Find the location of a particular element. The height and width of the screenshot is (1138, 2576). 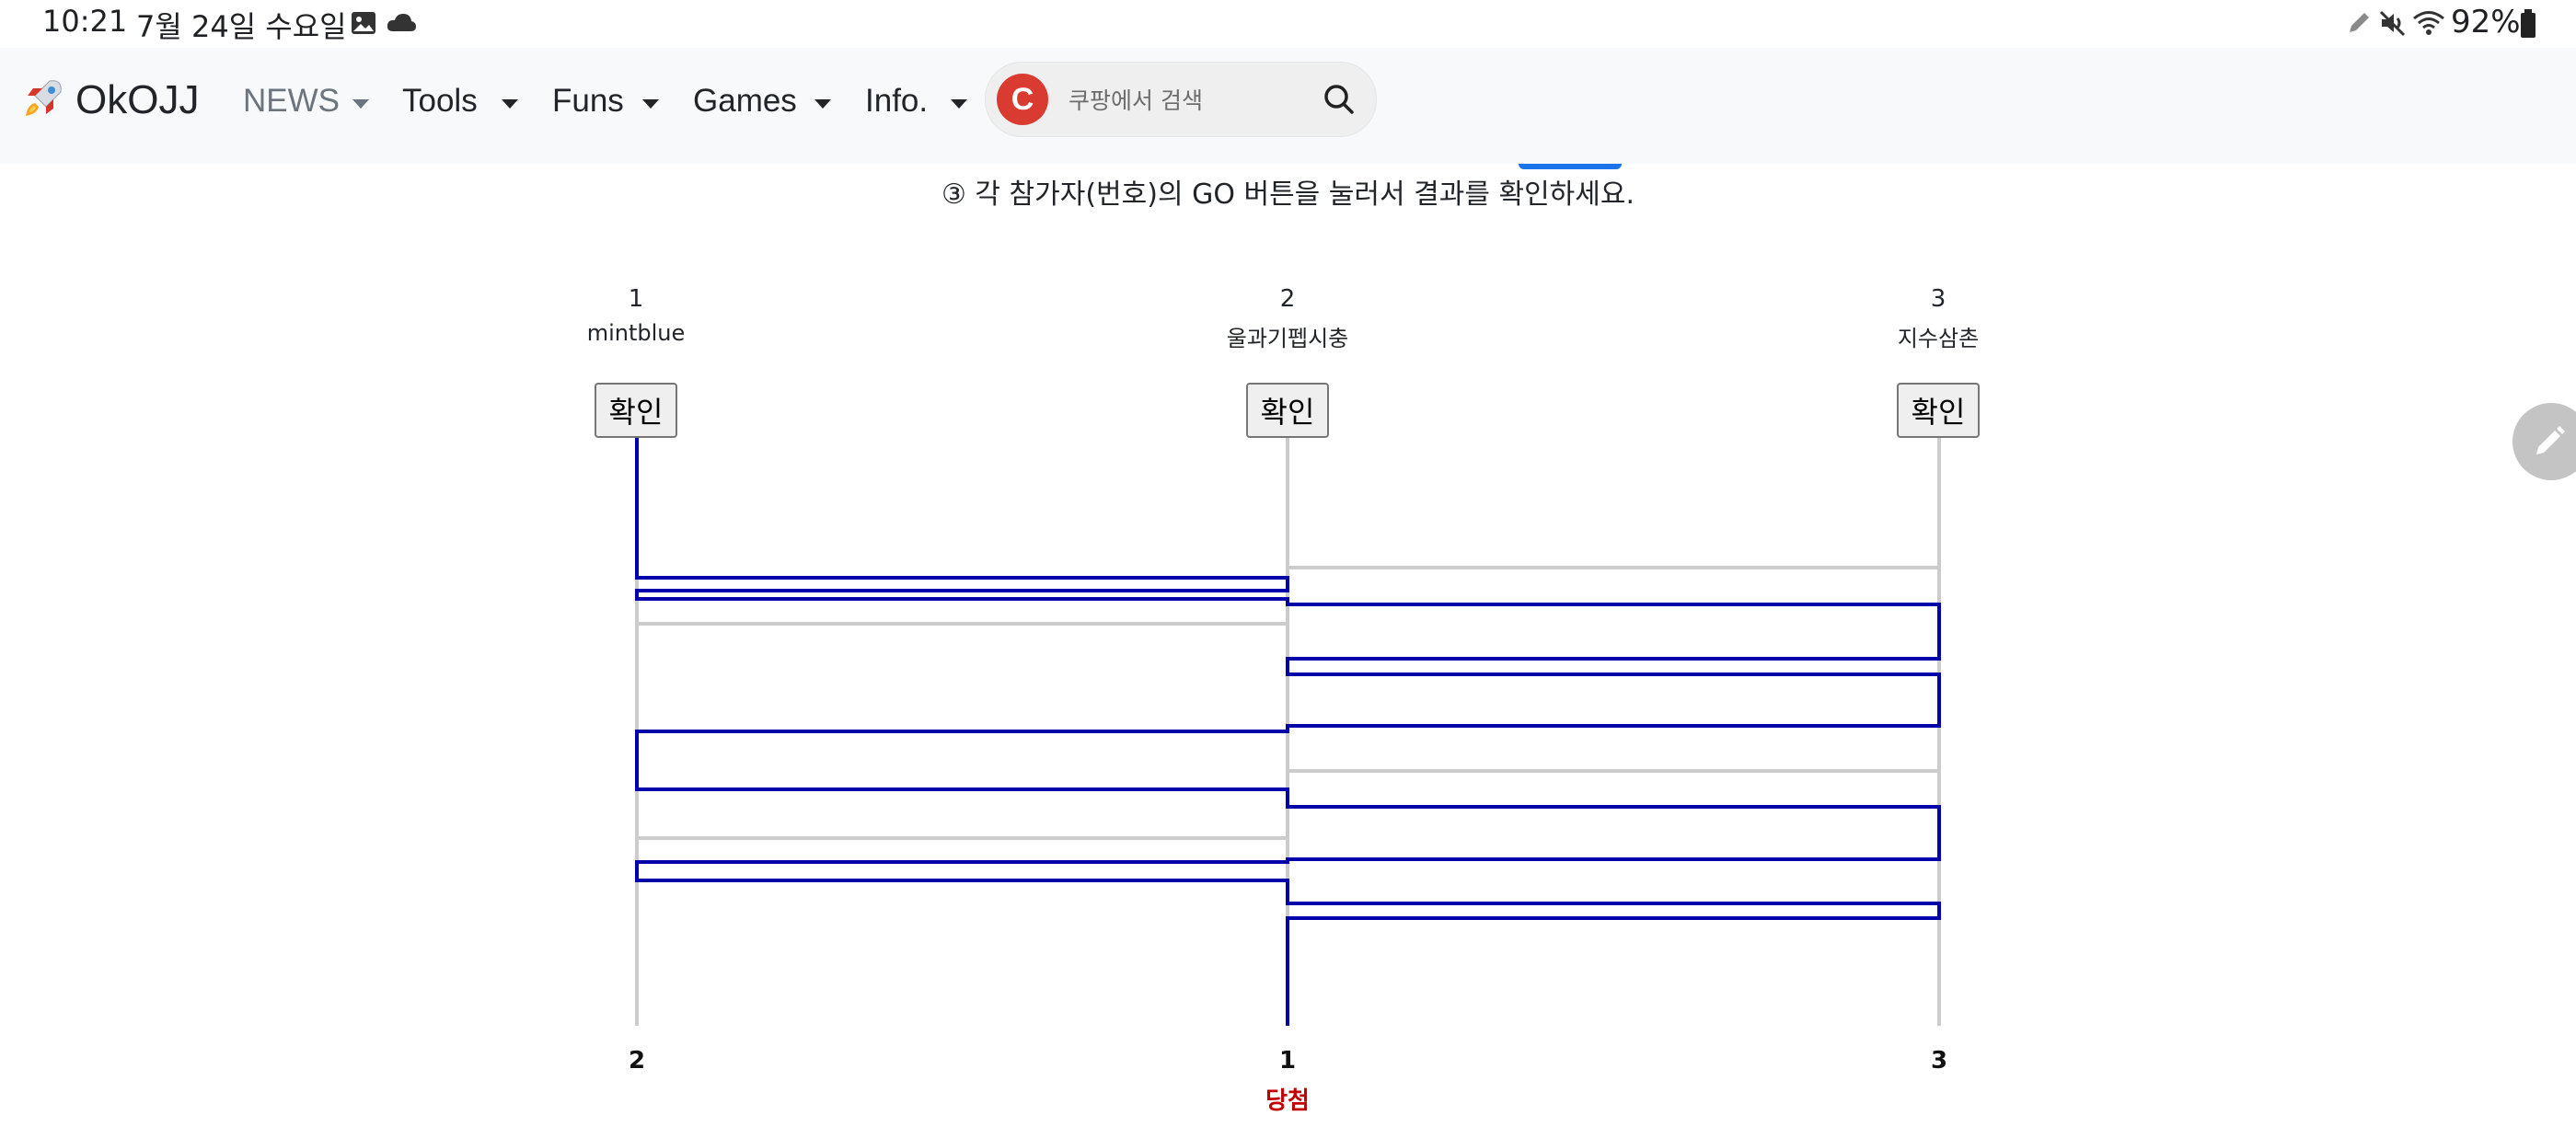

result-3: 3 is located at coordinates (1939, 1061).